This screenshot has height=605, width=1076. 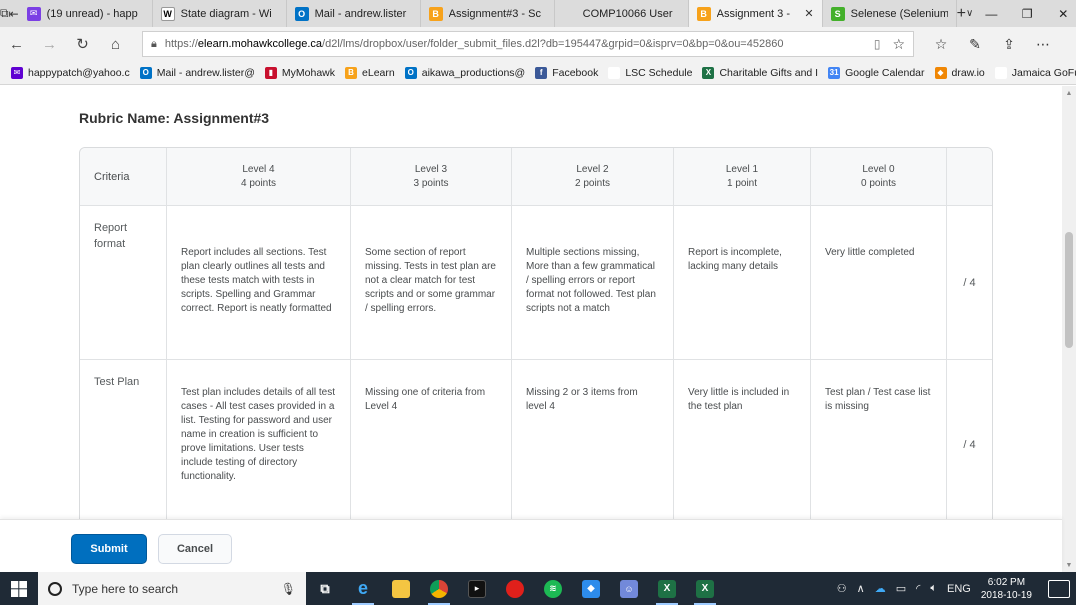 I want to click on favorite-link: O Mail - andrew.lister@, so click(x=197, y=72).